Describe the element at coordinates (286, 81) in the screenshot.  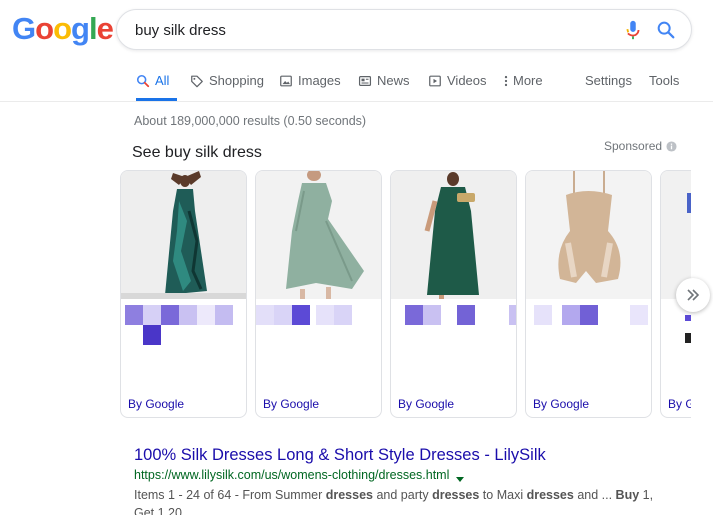
I see `image-icon` at that location.